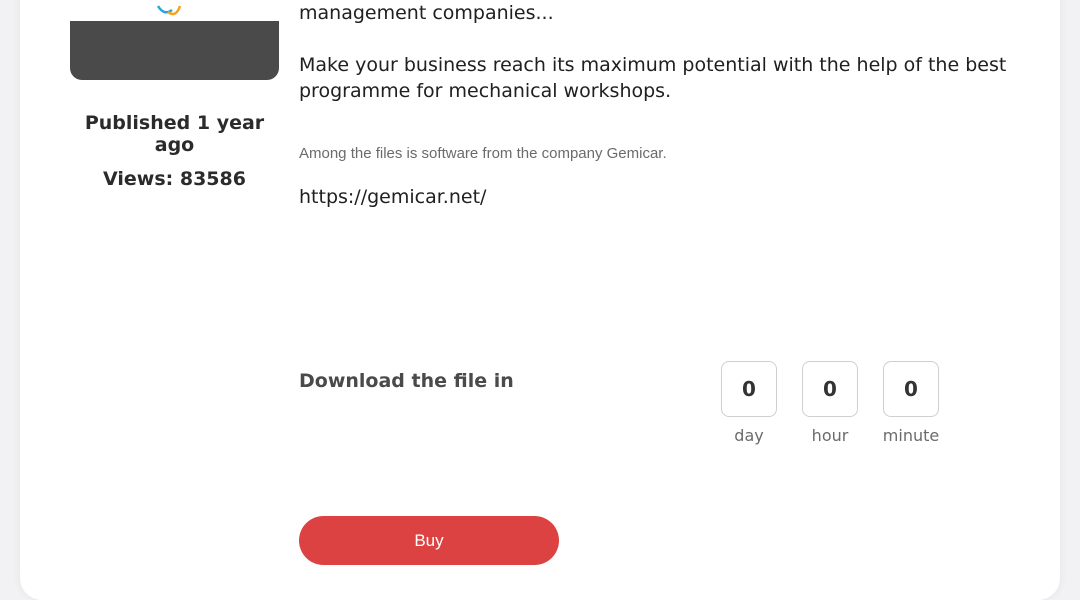  What do you see at coordinates (429, 540) in the screenshot?
I see `buy-button: Buy` at bounding box center [429, 540].